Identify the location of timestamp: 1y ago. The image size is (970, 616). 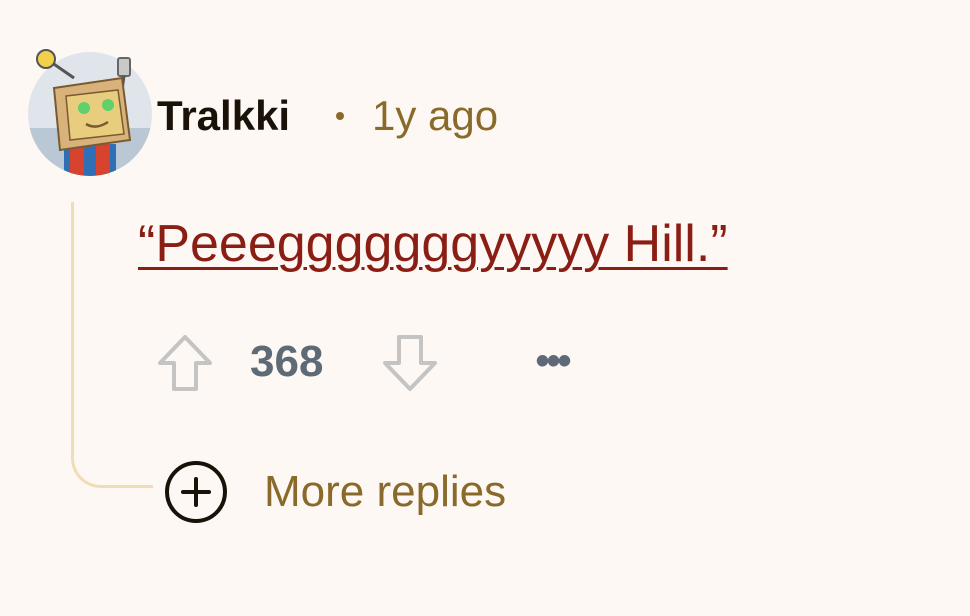
(435, 116).